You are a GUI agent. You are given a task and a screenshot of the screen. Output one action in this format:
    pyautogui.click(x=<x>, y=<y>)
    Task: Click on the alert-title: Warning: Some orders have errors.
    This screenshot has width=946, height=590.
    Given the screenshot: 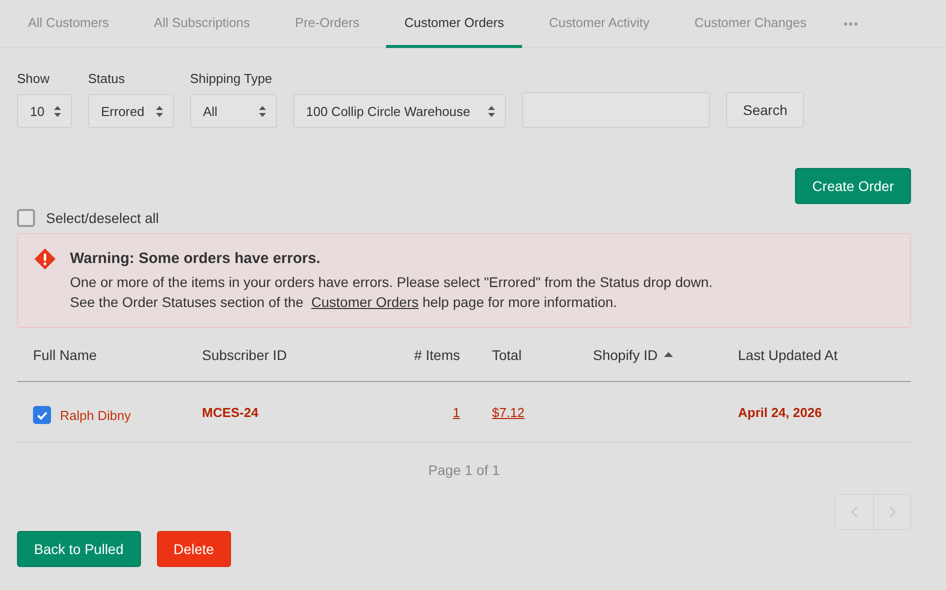 What is the action you would take?
    pyautogui.click(x=196, y=258)
    